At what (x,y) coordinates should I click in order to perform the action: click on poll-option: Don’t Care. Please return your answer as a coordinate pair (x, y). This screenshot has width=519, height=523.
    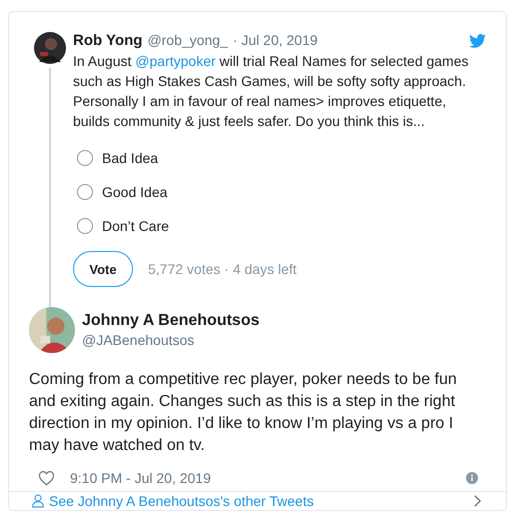
    Looking at the image, I should click on (281, 226).